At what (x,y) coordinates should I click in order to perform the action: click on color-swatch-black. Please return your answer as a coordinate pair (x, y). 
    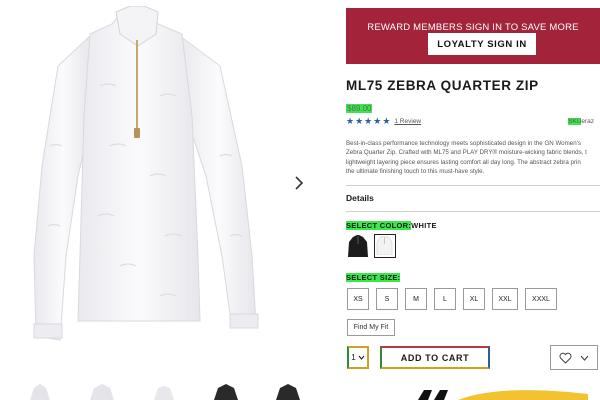
    Looking at the image, I should click on (358, 246).